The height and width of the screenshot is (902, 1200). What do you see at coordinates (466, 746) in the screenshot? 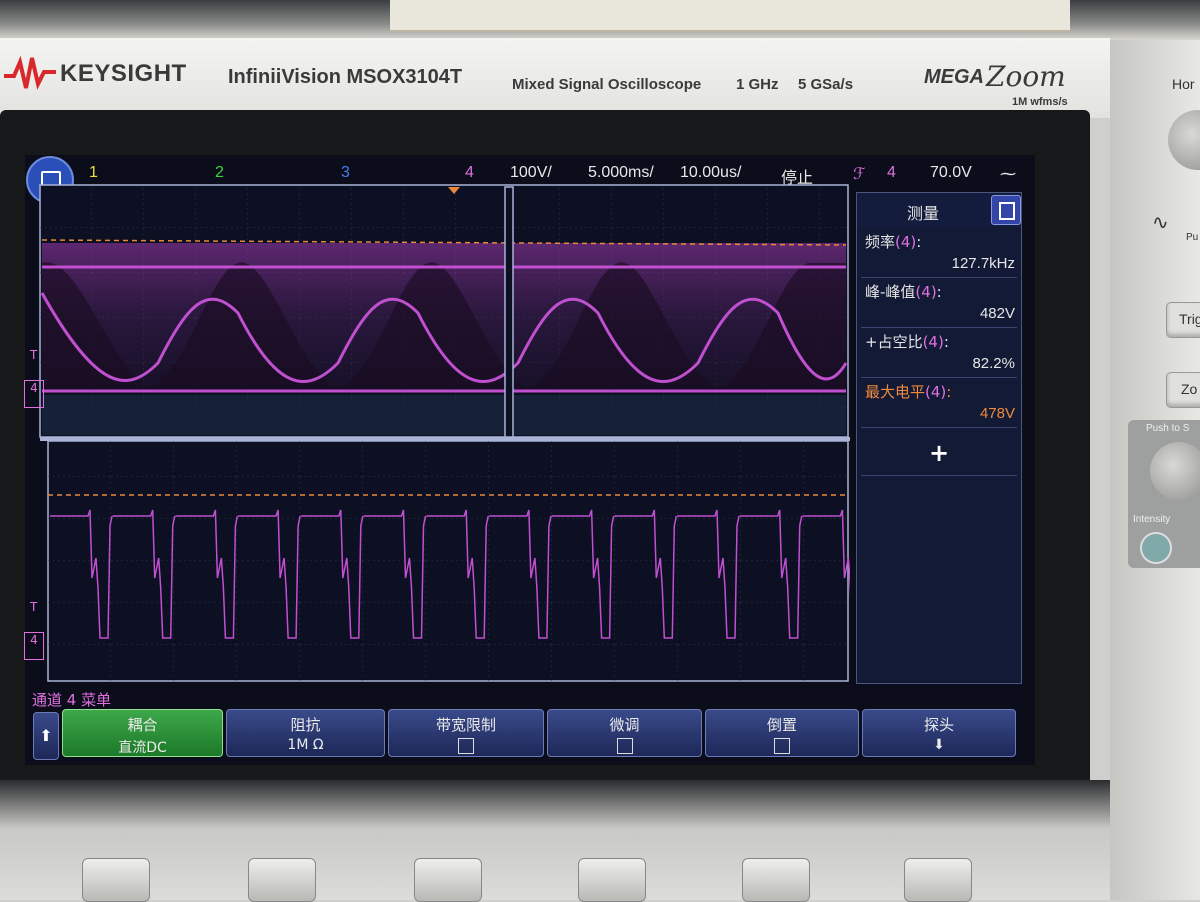
I see `bandwidth-limit-checkbox` at bounding box center [466, 746].